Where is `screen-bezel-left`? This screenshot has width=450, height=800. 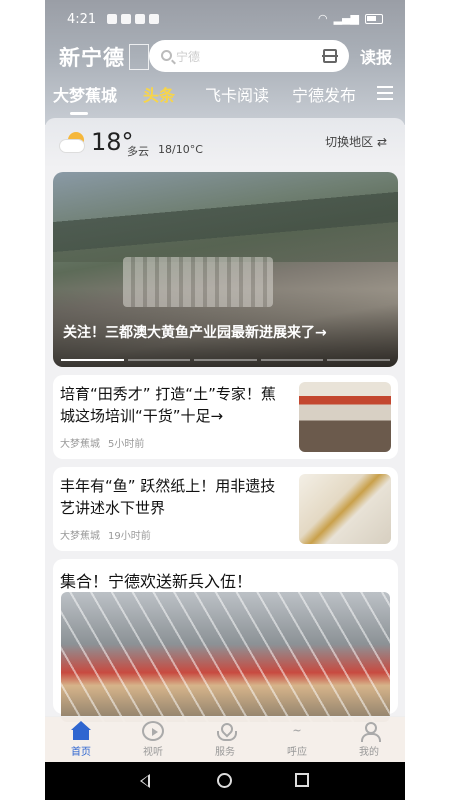 screen-bezel-left is located at coordinates (22, 400).